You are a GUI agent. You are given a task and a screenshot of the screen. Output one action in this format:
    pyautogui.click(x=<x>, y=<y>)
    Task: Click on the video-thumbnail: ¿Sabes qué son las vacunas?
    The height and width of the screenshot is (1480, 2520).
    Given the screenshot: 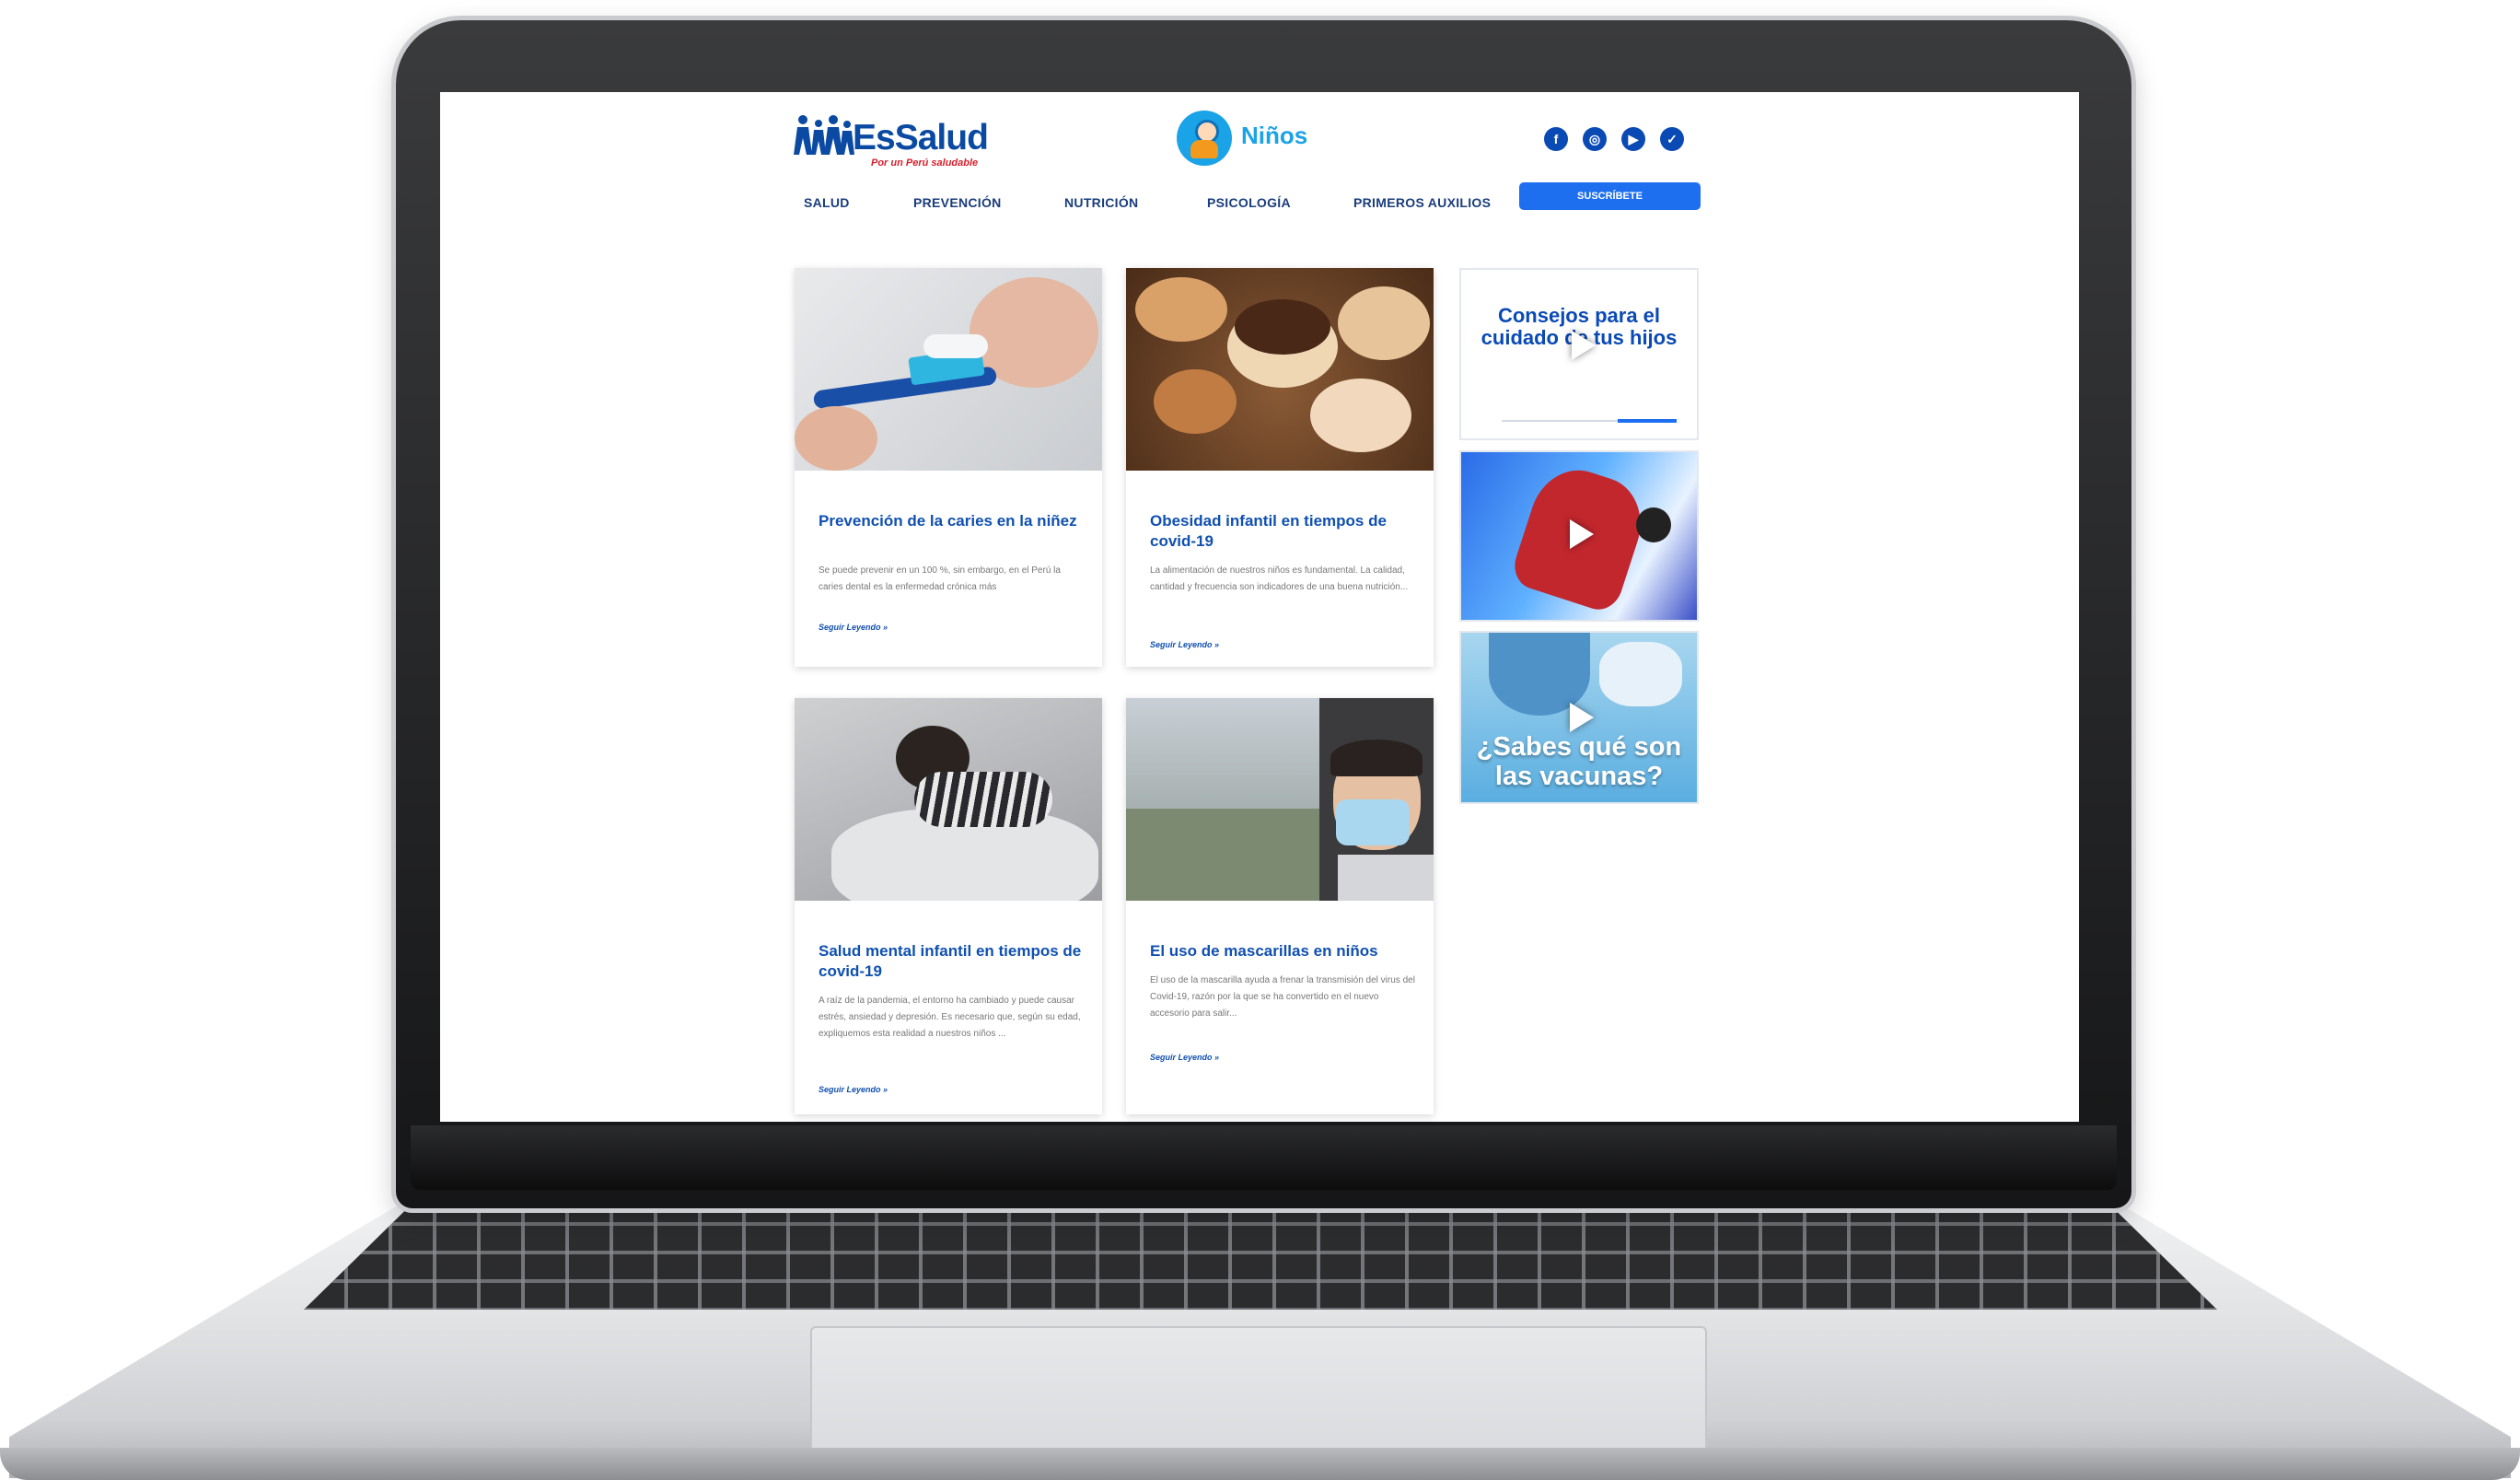 What is the action you would take?
    pyautogui.click(x=1579, y=717)
    